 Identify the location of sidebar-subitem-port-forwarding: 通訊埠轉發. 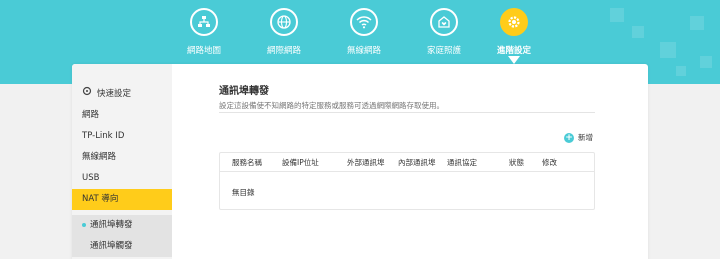
(122, 225).